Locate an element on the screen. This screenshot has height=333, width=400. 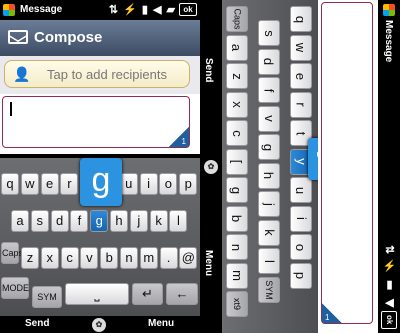
key-x-label: x is located at coordinates (237, 104).